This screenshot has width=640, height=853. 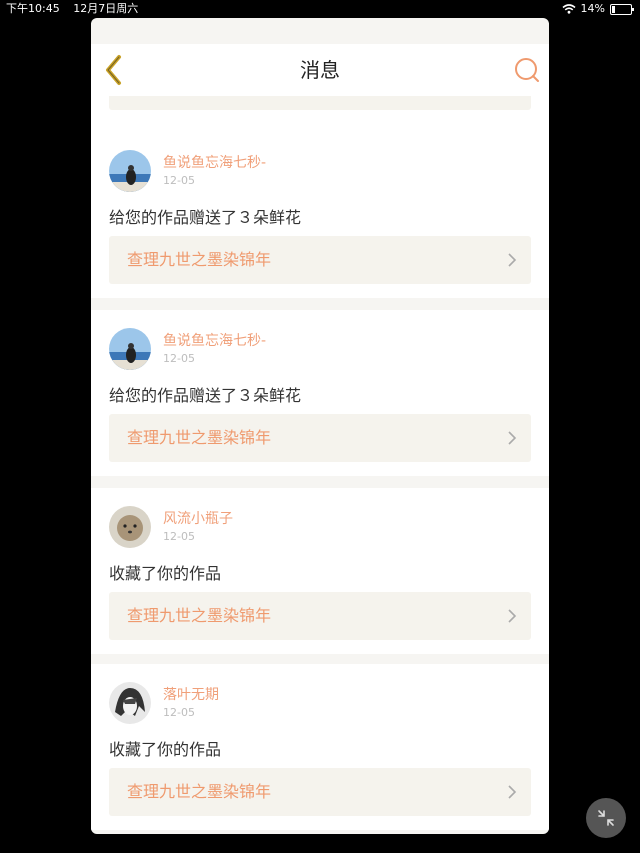 I want to click on collapse-button, so click(x=606, y=818).